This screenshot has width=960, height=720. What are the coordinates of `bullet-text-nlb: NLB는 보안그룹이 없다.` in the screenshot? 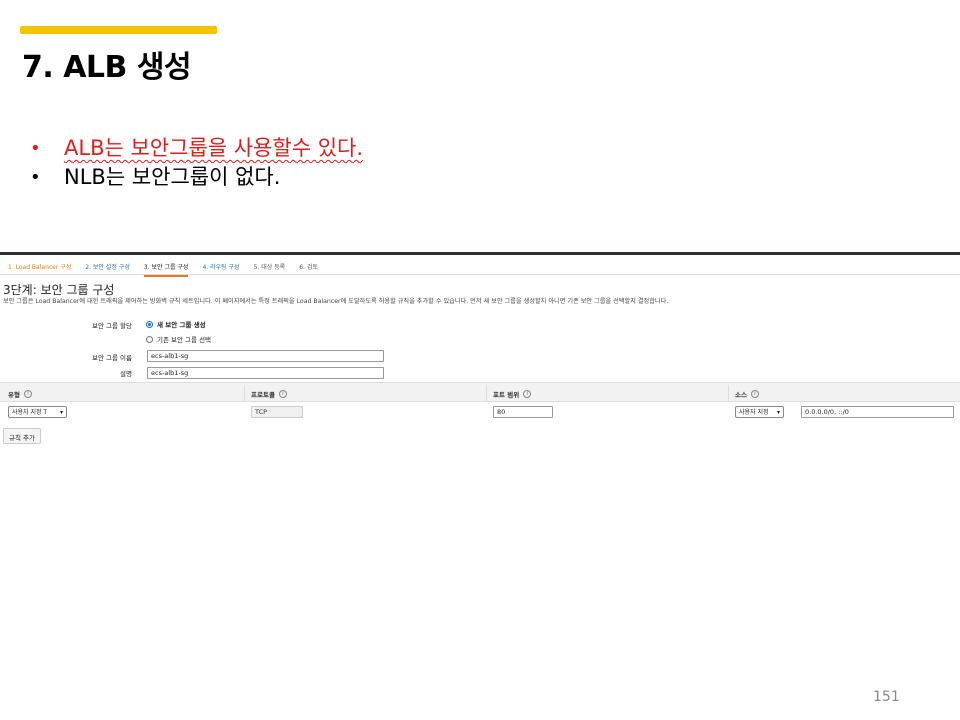 It's located at (172, 177).